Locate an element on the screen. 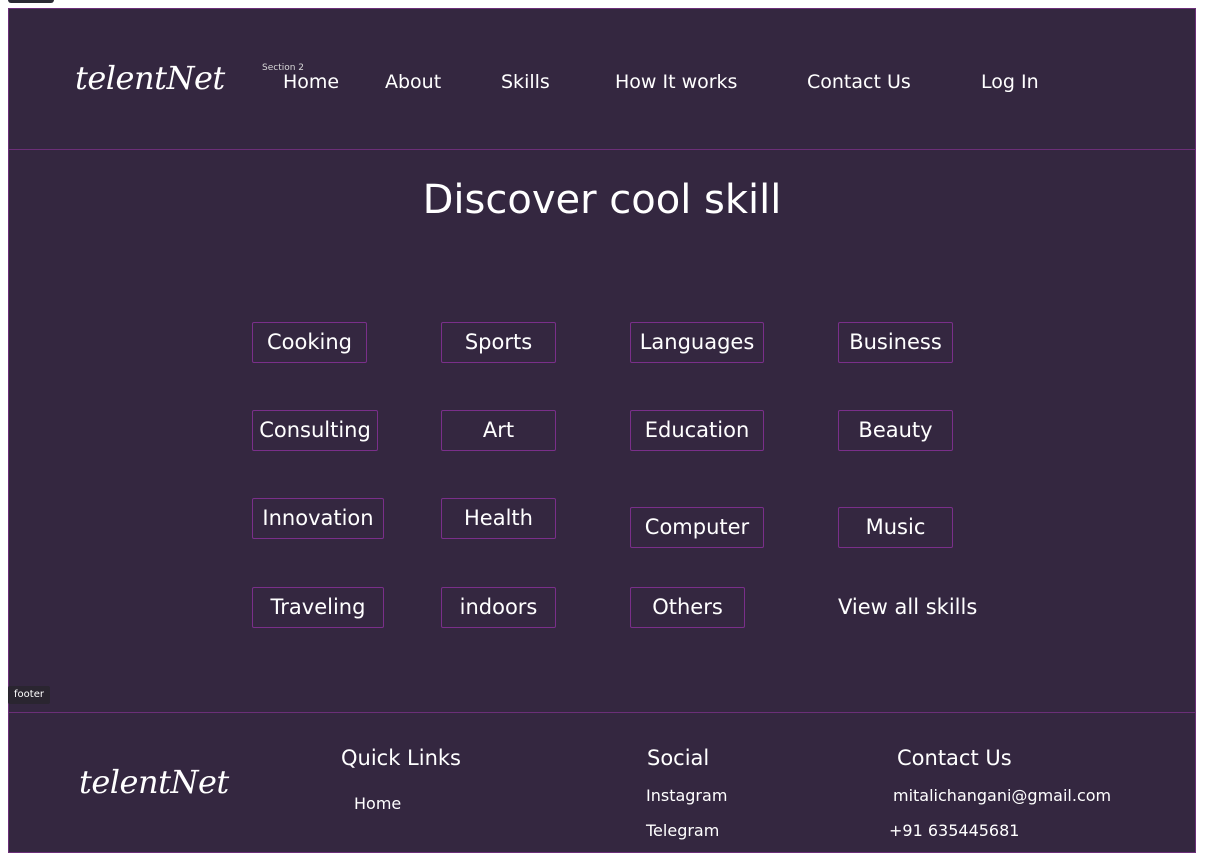 The width and height of the screenshot is (1220, 855). skill-button-others: Others is located at coordinates (687, 607).